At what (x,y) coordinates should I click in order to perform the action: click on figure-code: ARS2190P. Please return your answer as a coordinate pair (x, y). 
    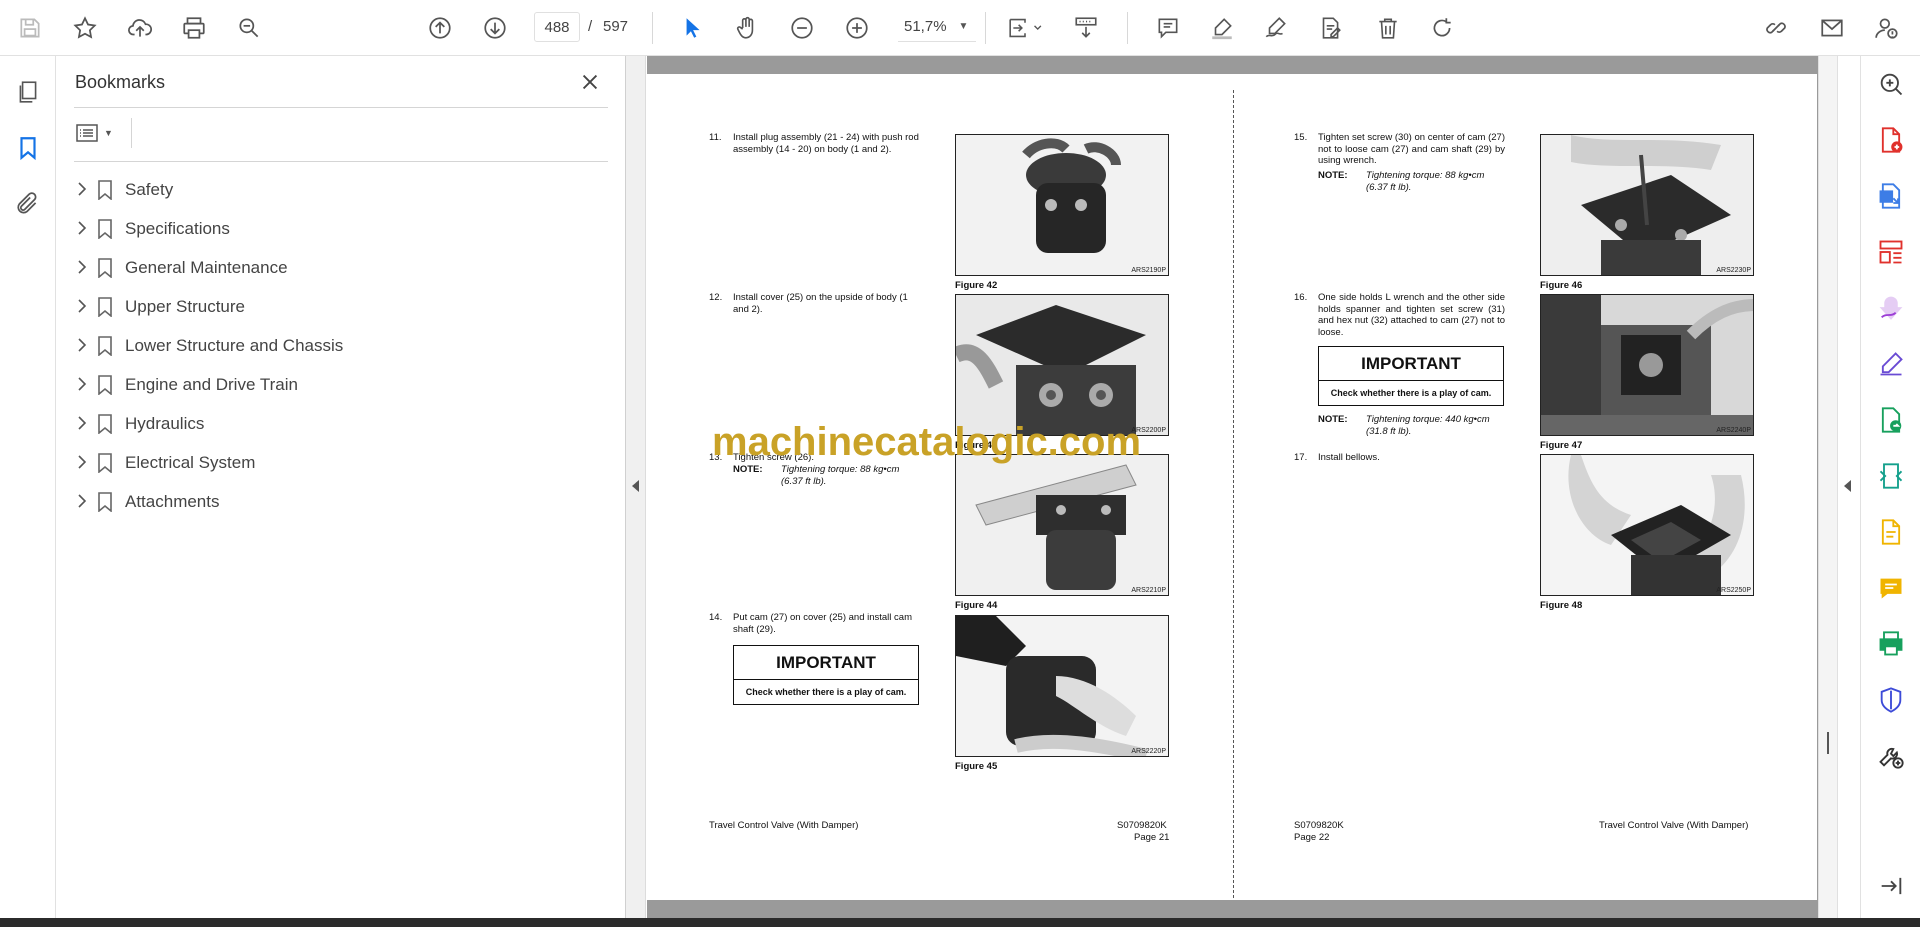
    Looking at the image, I should click on (1148, 270).